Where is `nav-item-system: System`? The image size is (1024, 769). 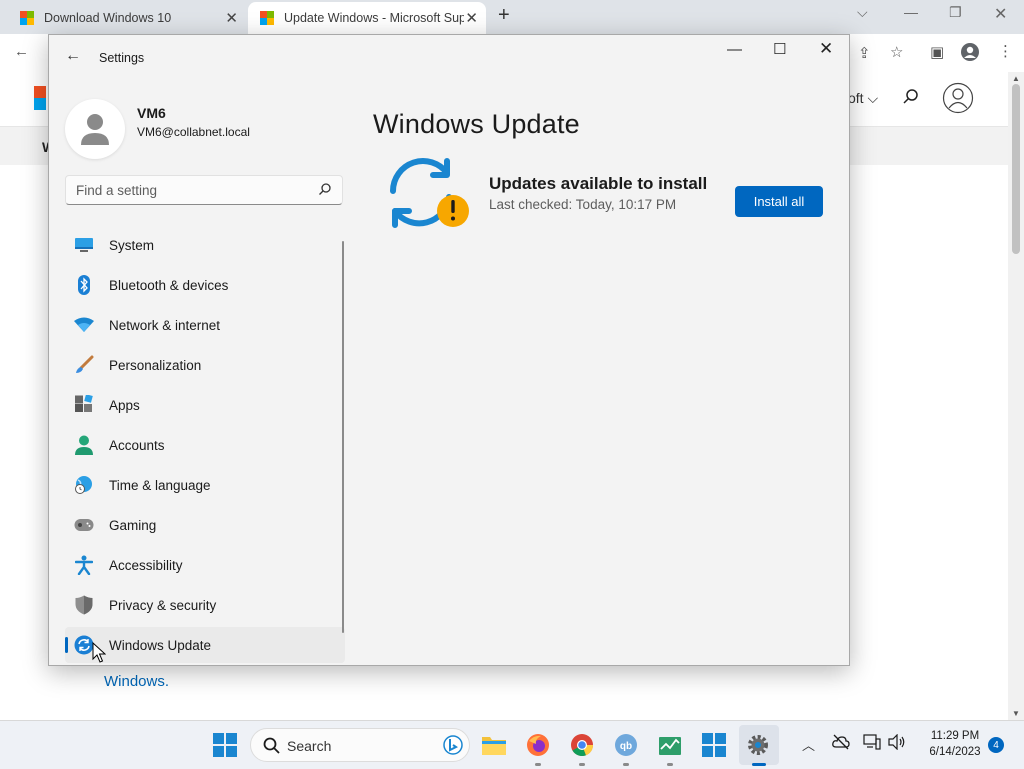
nav-item-system: System is located at coordinates (205, 245).